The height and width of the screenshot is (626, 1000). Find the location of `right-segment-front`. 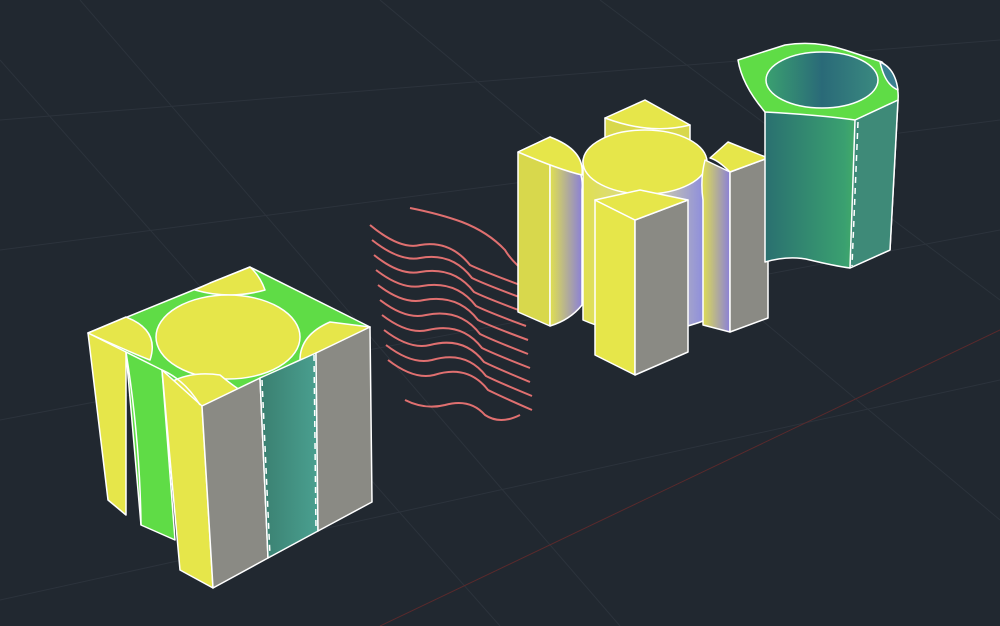

right-segment-front is located at coordinates (749, 245).